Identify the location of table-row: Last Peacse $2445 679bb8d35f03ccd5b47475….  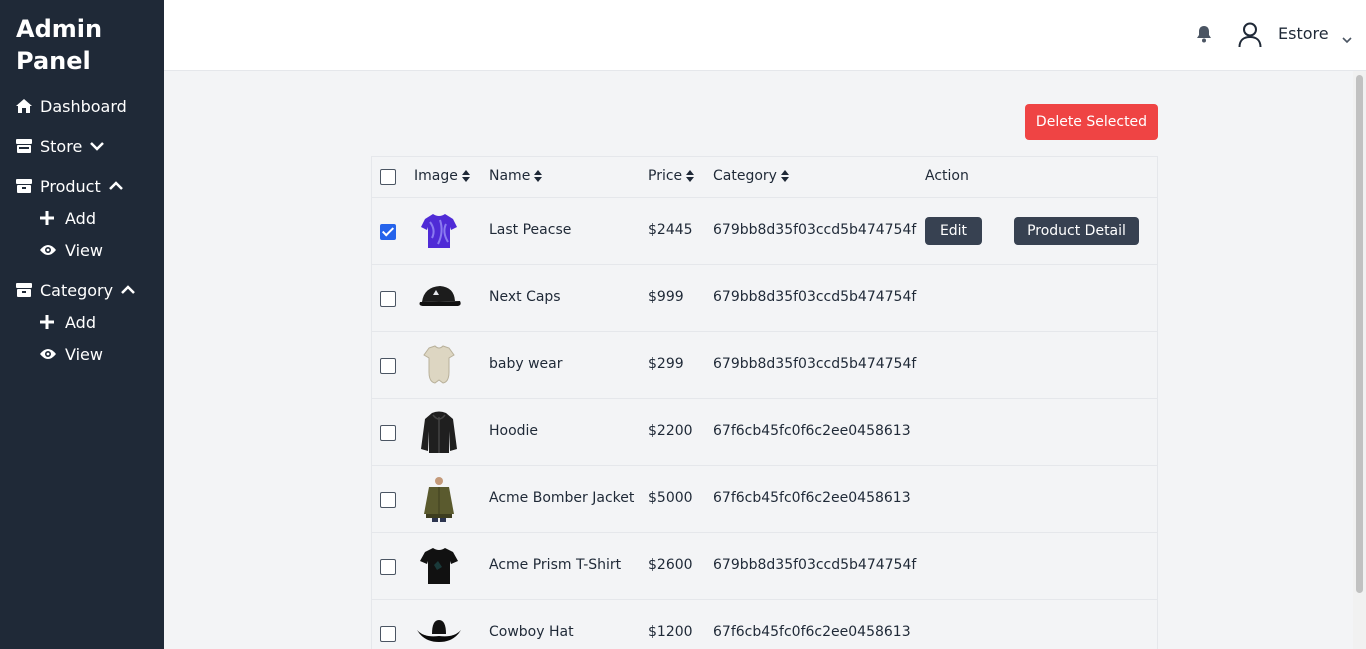
(764, 231).